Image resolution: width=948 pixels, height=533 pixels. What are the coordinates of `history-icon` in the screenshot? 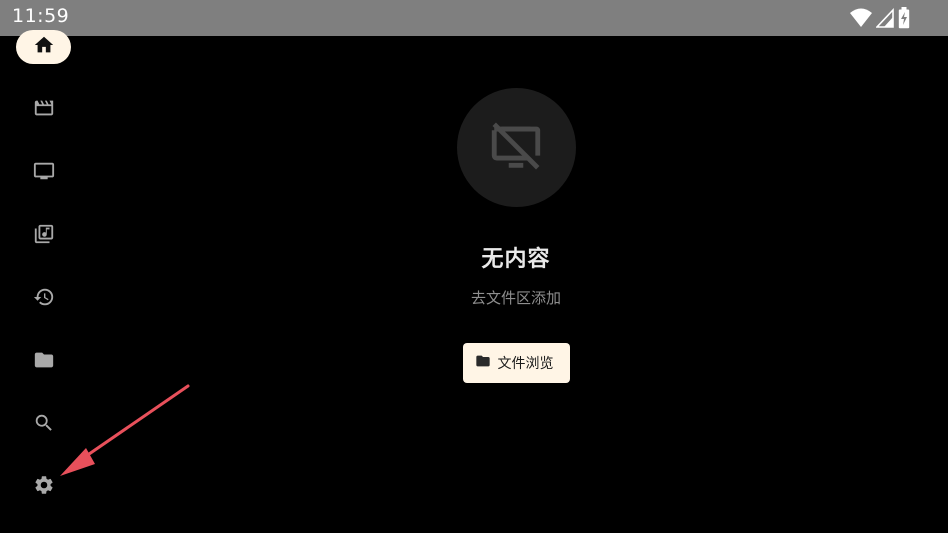 It's located at (44, 299).